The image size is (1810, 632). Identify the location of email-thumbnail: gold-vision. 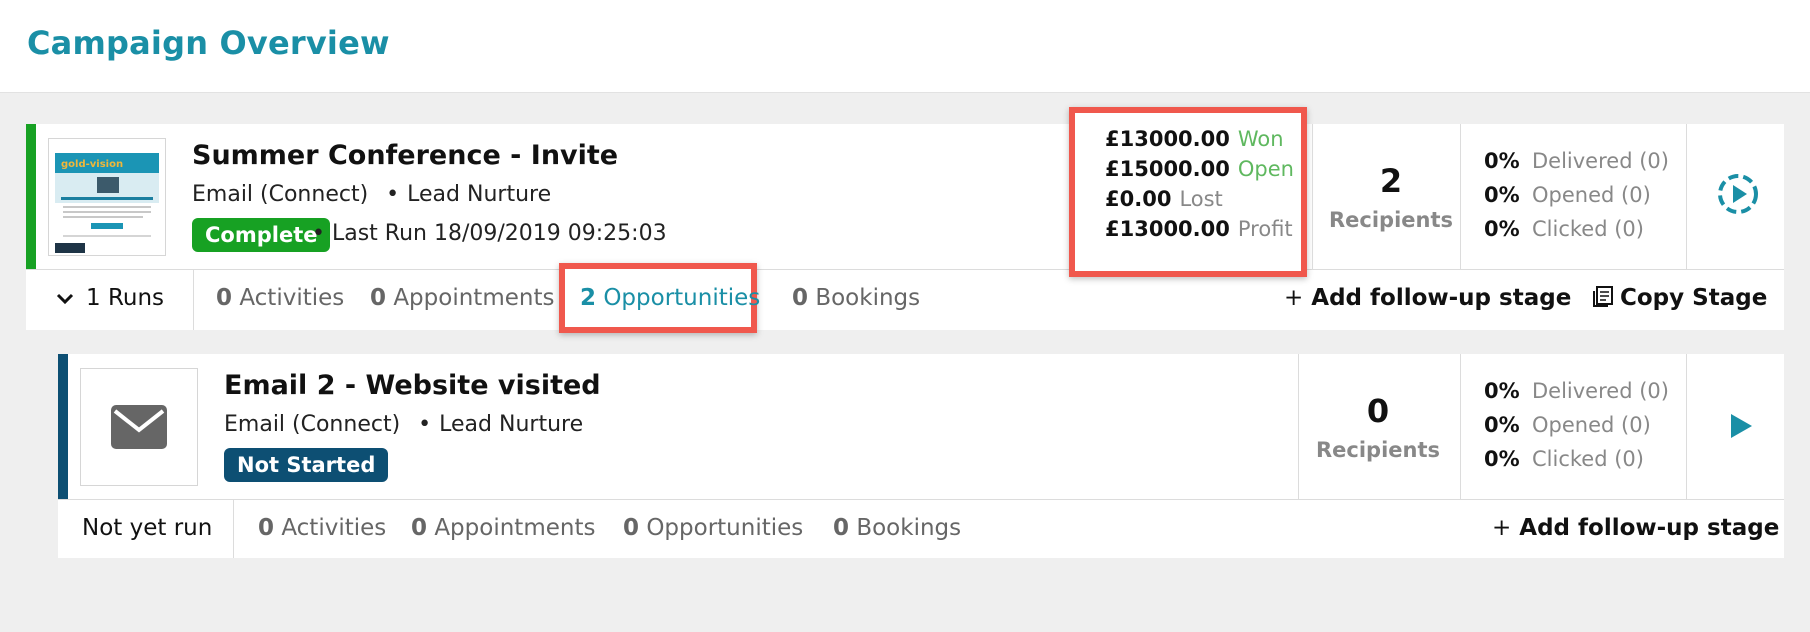
(107, 197).